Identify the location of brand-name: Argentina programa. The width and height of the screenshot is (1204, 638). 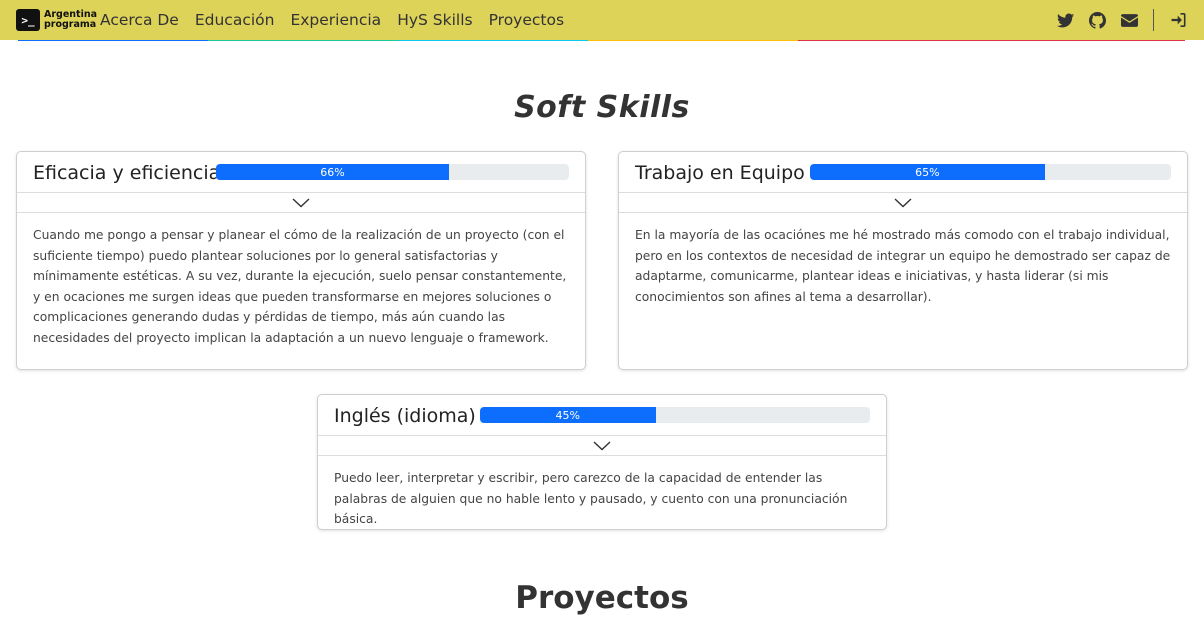
(70, 20).